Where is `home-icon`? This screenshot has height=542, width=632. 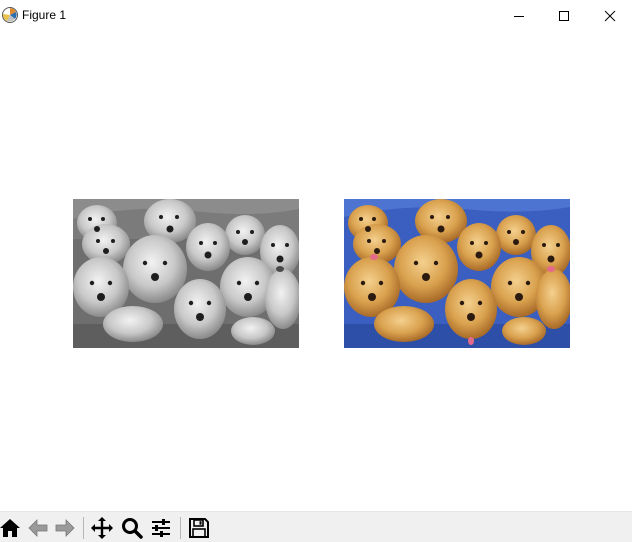
home-icon is located at coordinates (10, 528).